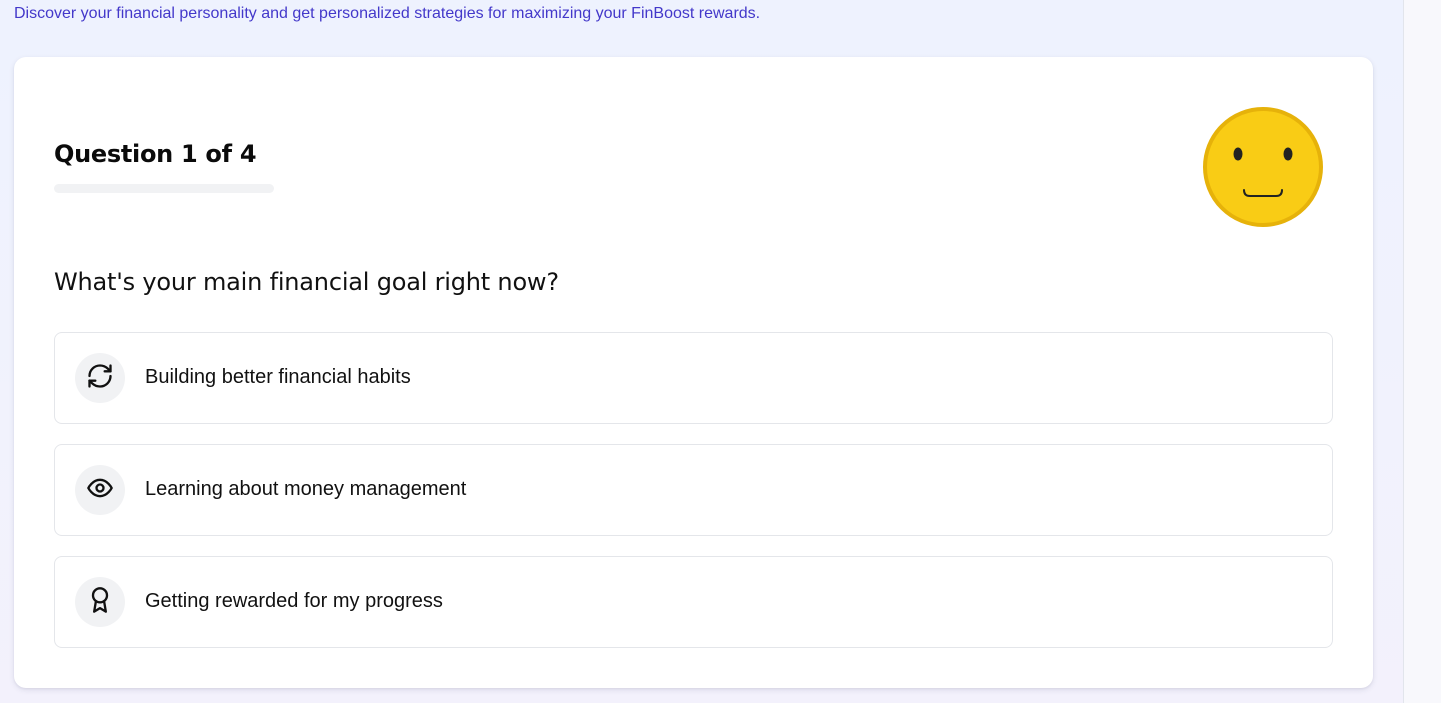 The image size is (1441, 703). I want to click on option-label: Getting rewarded for my progress, so click(294, 601).